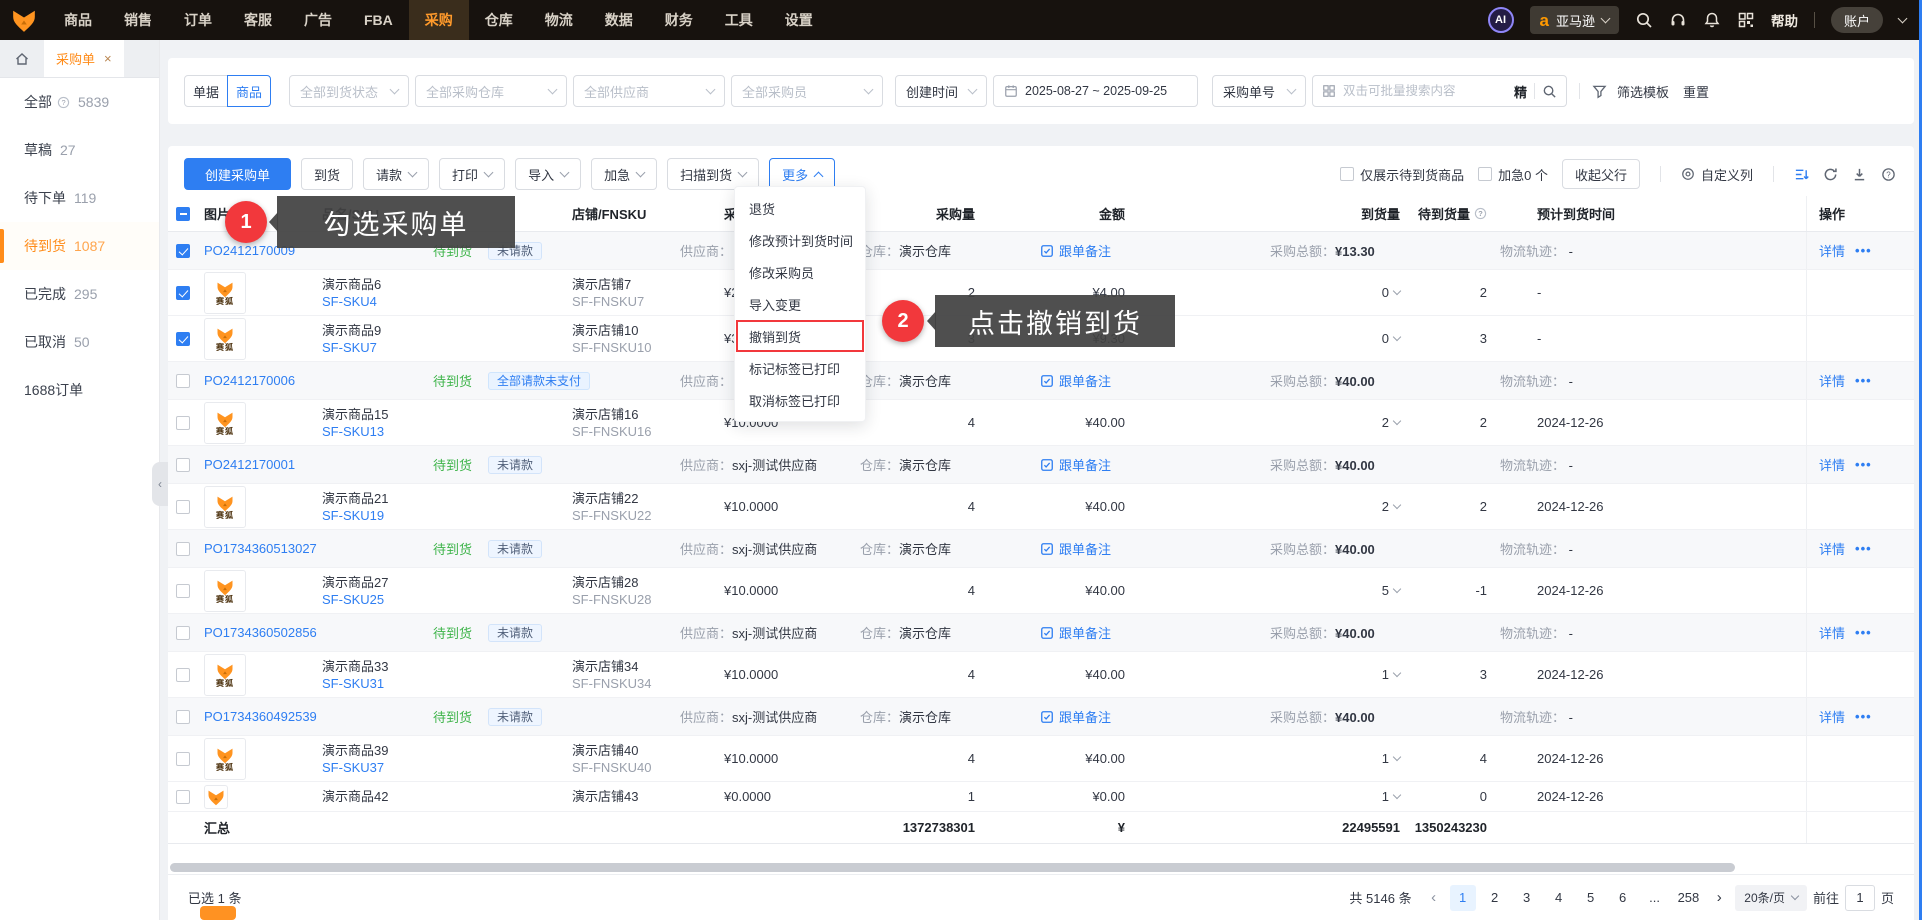 This screenshot has width=1922, height=920. Describe the element at coordinates (84, 58) in the screenshot. I see `tab-purchase-orders: 采购单 ×` at that location.